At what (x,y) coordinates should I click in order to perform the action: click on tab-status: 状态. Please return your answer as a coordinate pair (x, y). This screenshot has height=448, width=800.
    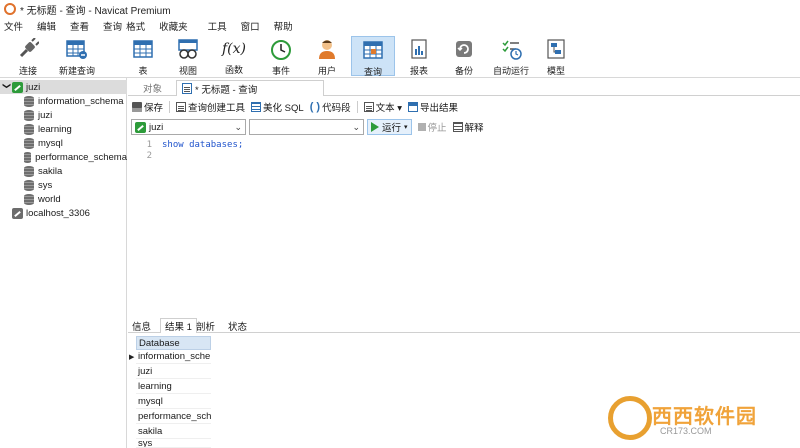
    Looking at the image, I should click on (237, 325).